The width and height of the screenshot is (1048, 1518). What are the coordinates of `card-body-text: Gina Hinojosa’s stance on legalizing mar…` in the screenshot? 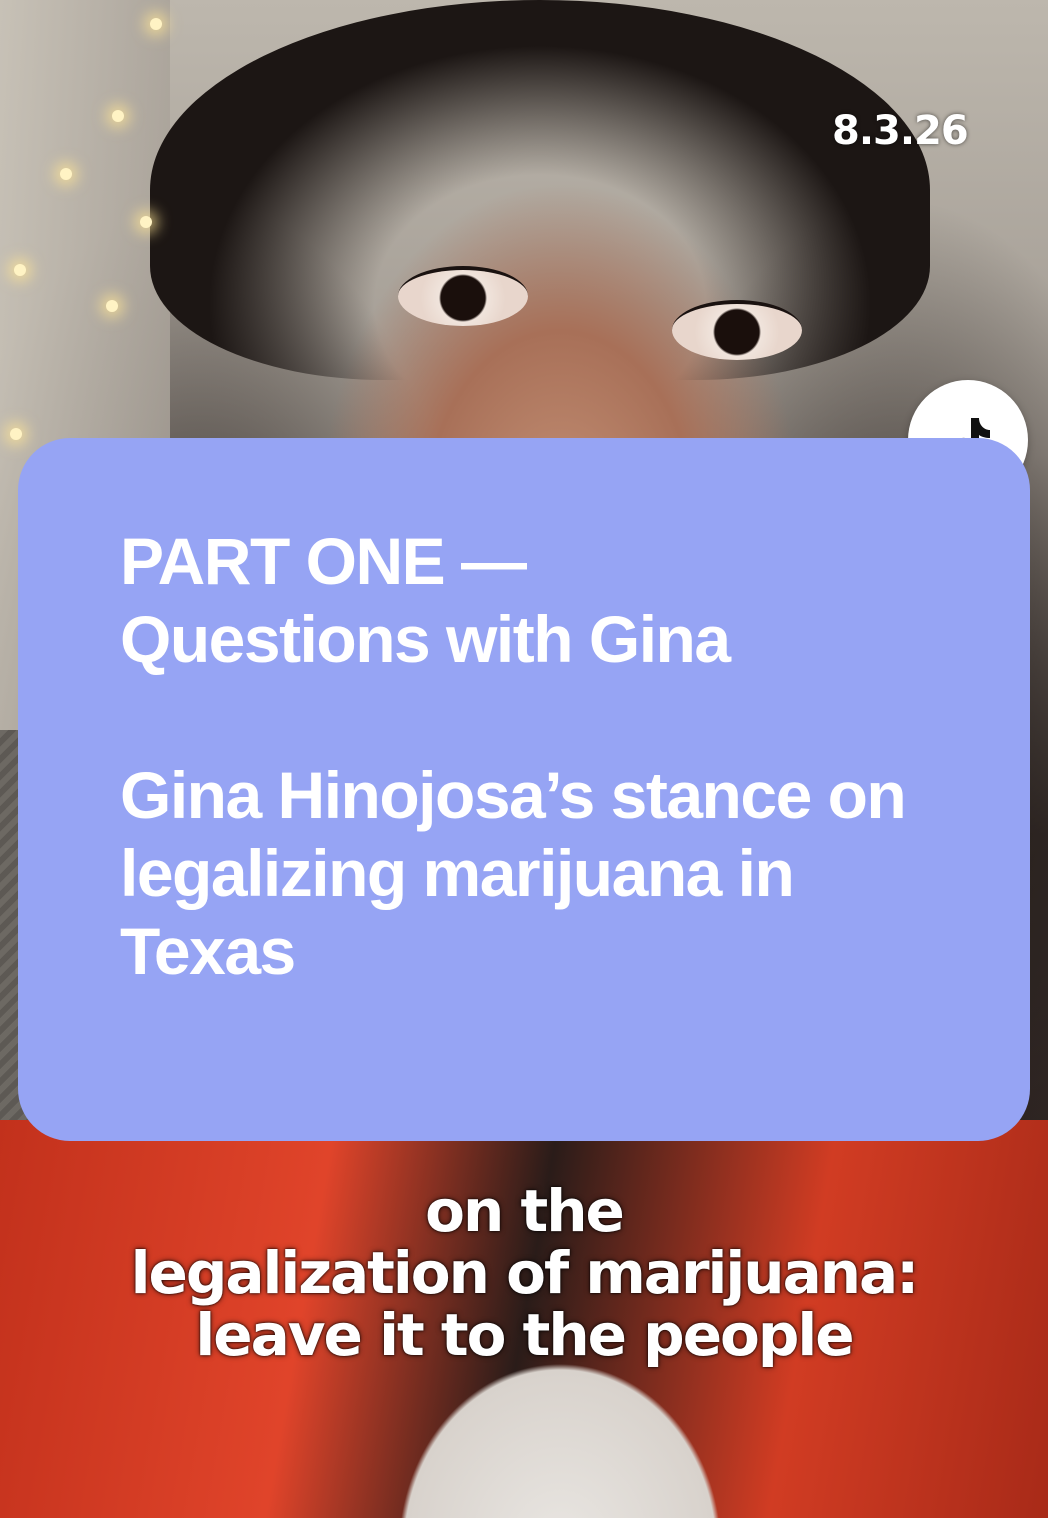 It's located at (513, 873).